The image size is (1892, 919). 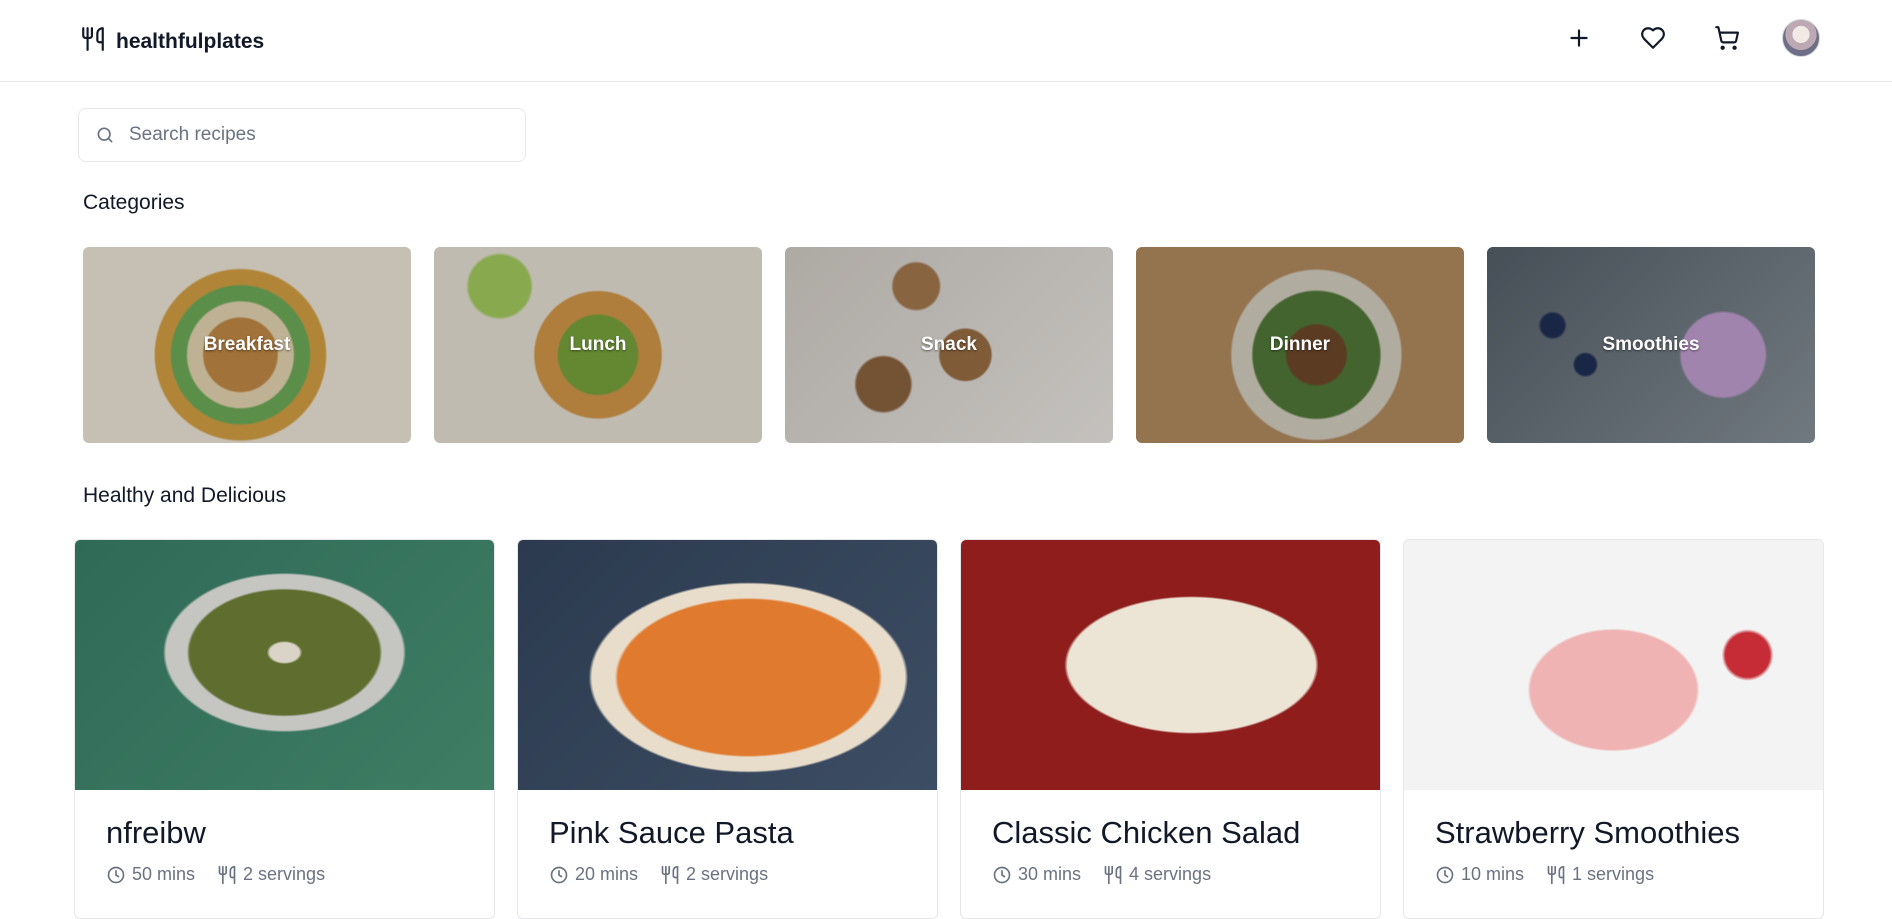 I want to click on category-card-lunch: Lunch, so click(x=598, y=345).